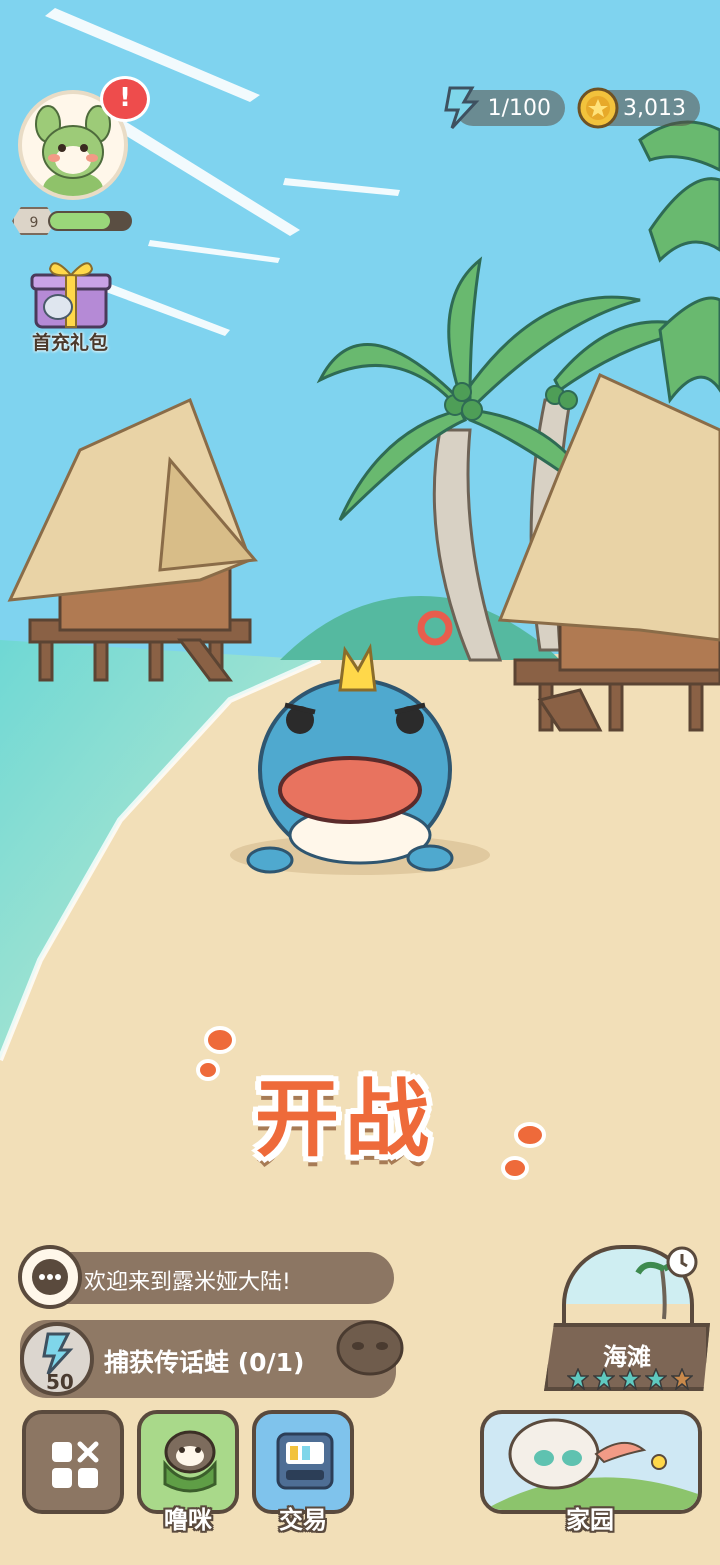  Describe the element at coordinates (598, 108) in the screenshot. I see `coin-icon` at that location.